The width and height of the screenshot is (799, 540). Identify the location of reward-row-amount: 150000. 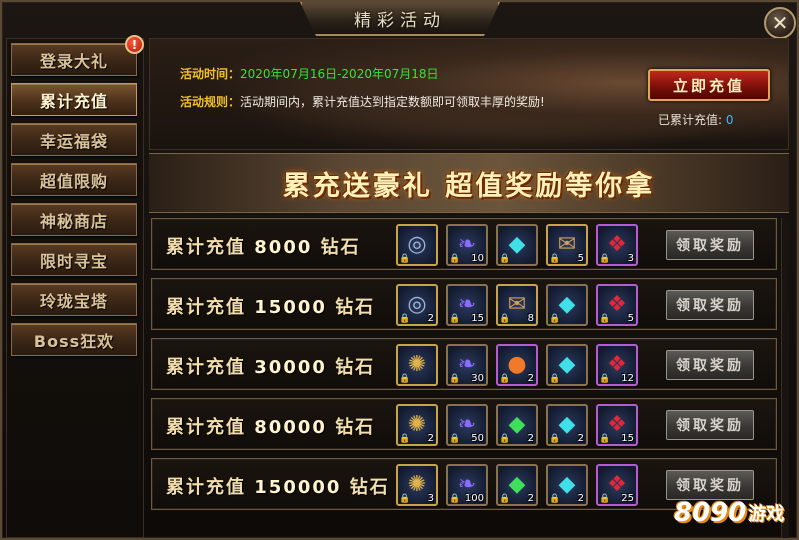
(298, 487).